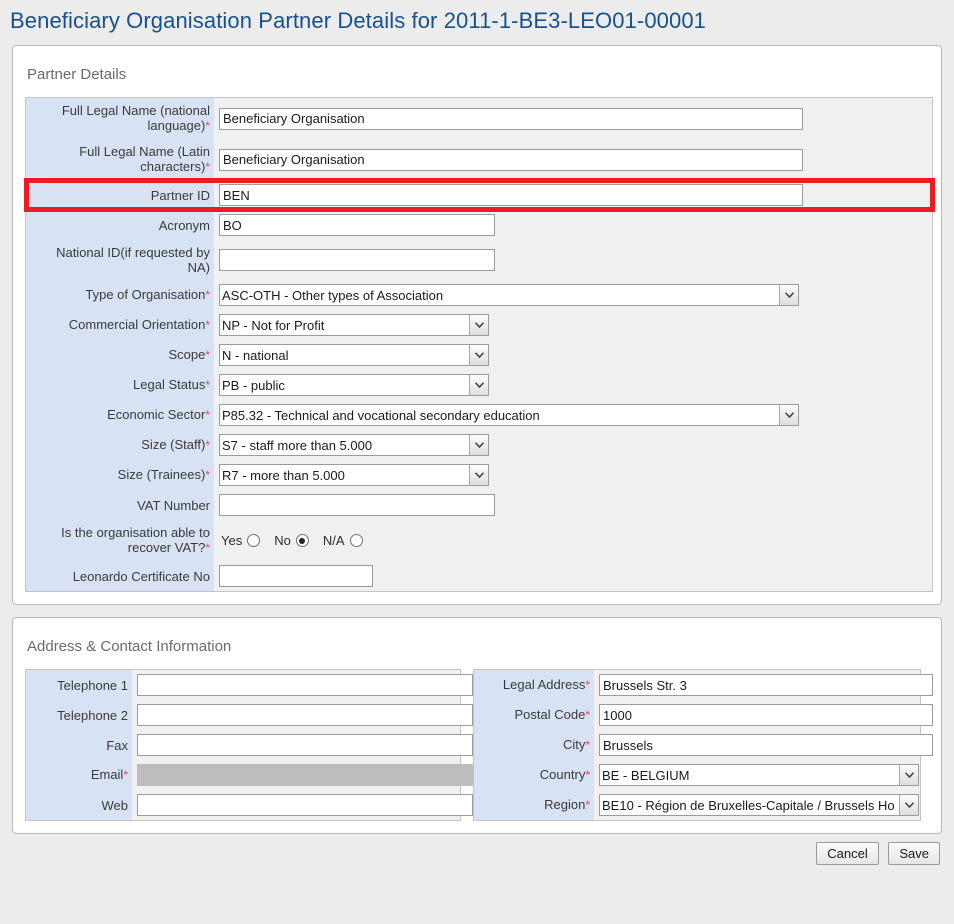 This screenshot has width=954, height=924. What do you see at coordinates (357, 260) in the screenshot?
I see `national-id-input` at bounding box center [357, 260].